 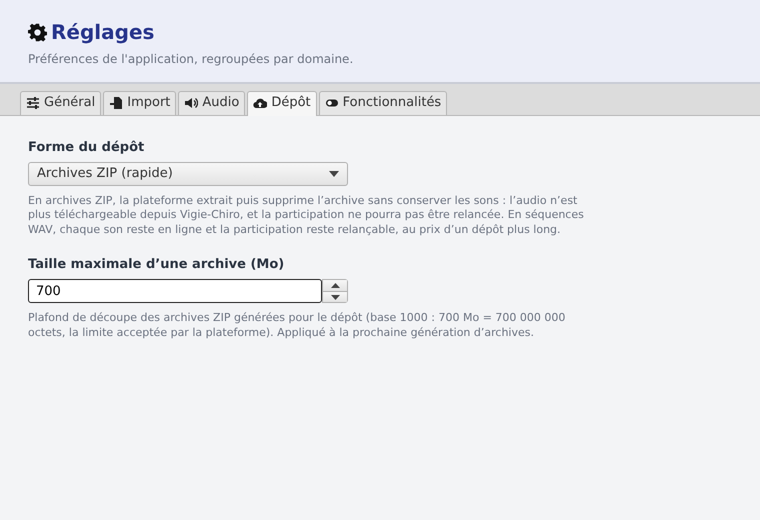 I want to click on sliders-icon, so click(x=33, y=103).